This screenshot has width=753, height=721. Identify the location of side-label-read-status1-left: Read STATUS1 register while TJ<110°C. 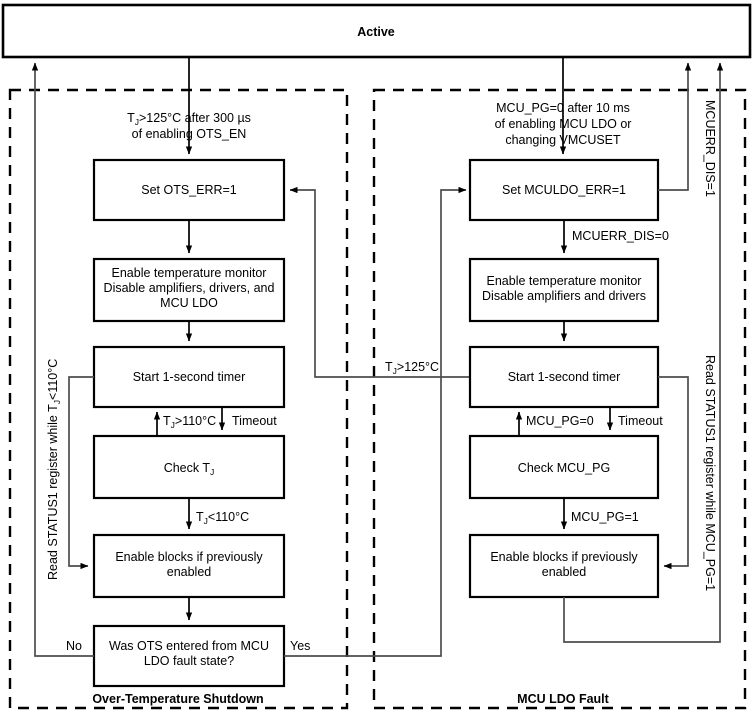
(54, 469).